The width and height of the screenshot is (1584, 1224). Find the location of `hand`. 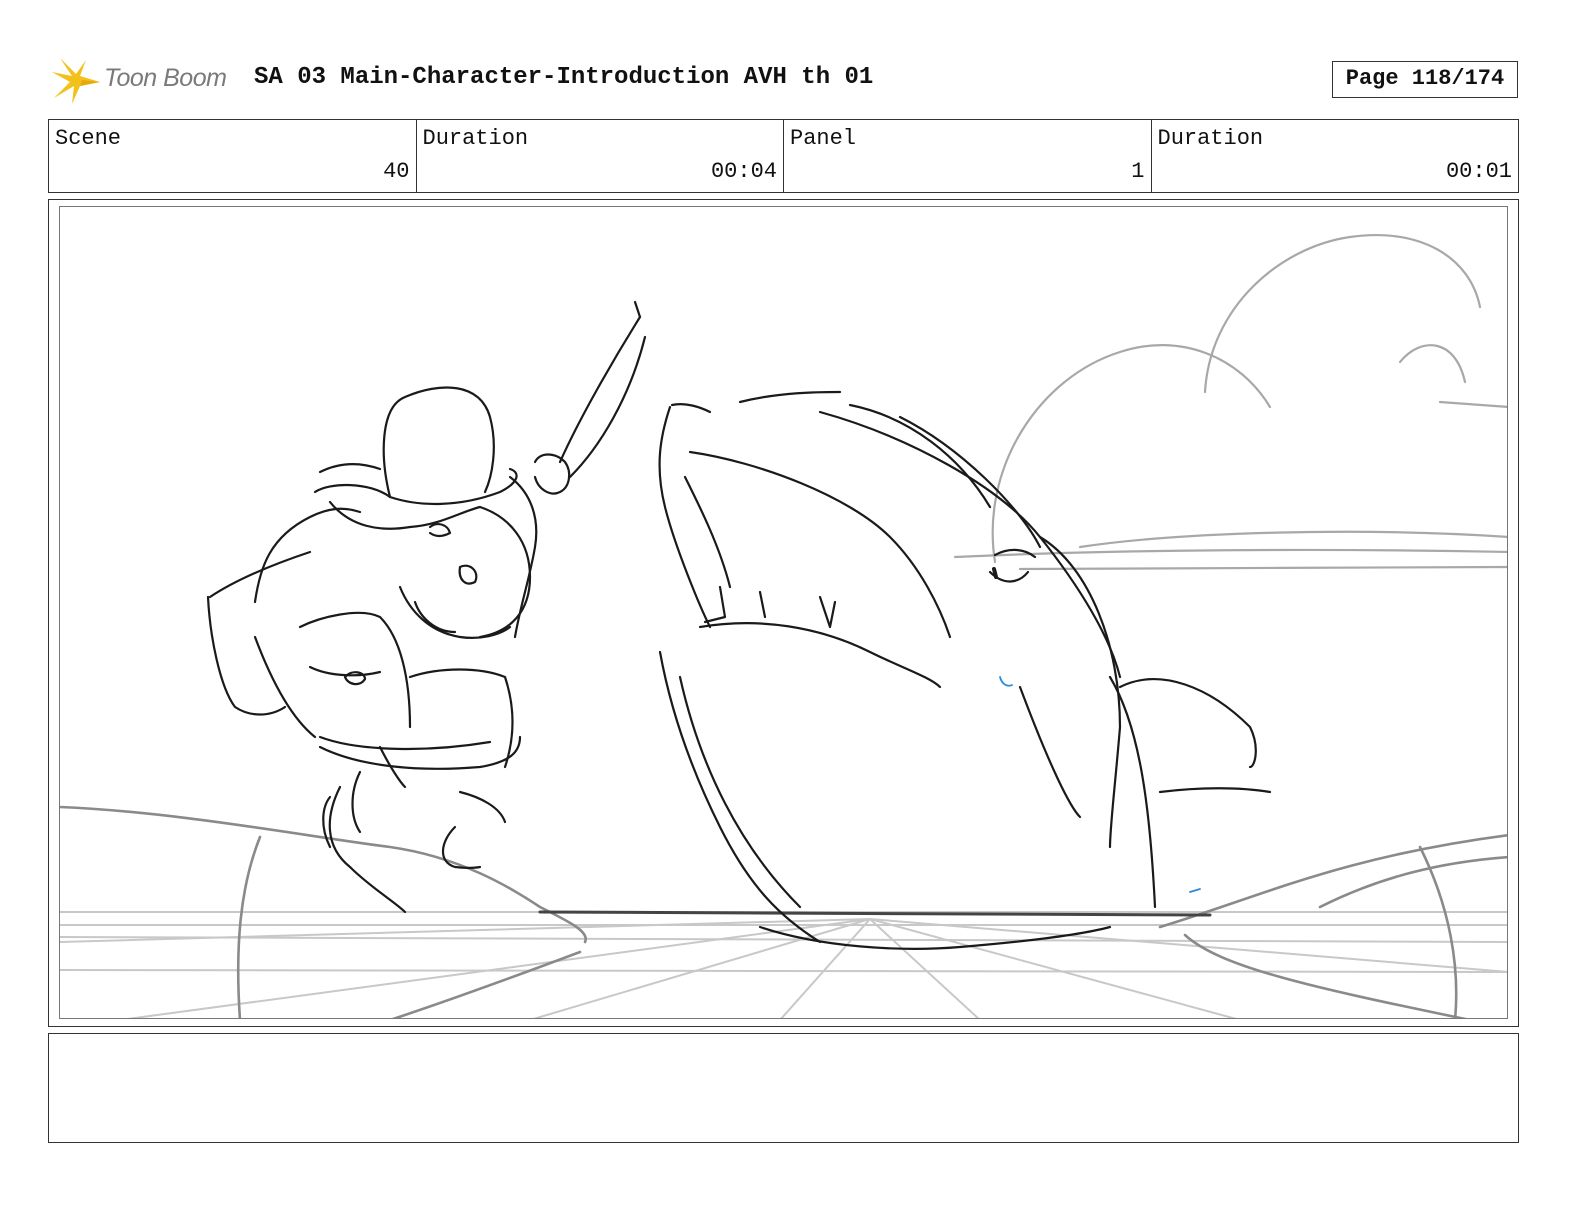

hand is located at coordinates (552, 474).